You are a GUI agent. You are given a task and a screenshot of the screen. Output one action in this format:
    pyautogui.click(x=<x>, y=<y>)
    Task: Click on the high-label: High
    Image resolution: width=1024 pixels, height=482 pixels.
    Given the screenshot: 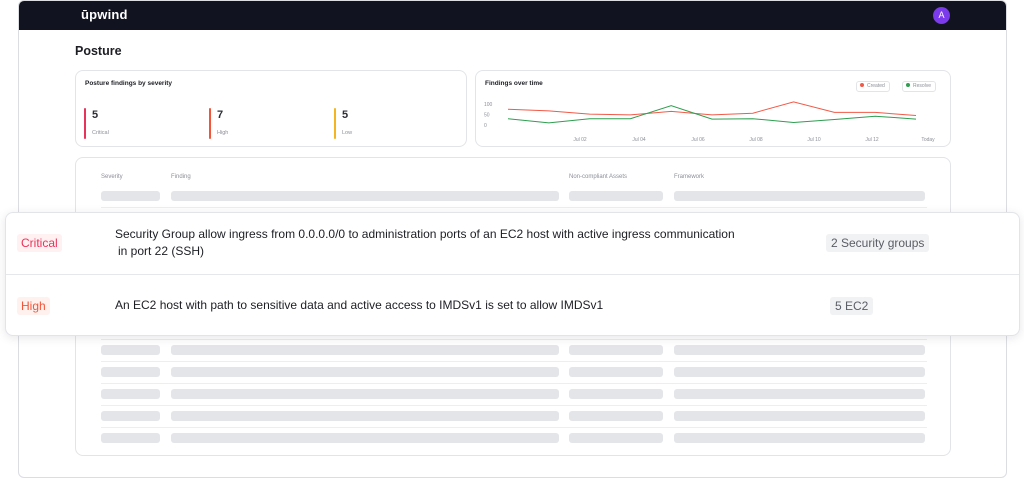 What is the action you would take?
    pyautogui.click(x=223, y=133)
    